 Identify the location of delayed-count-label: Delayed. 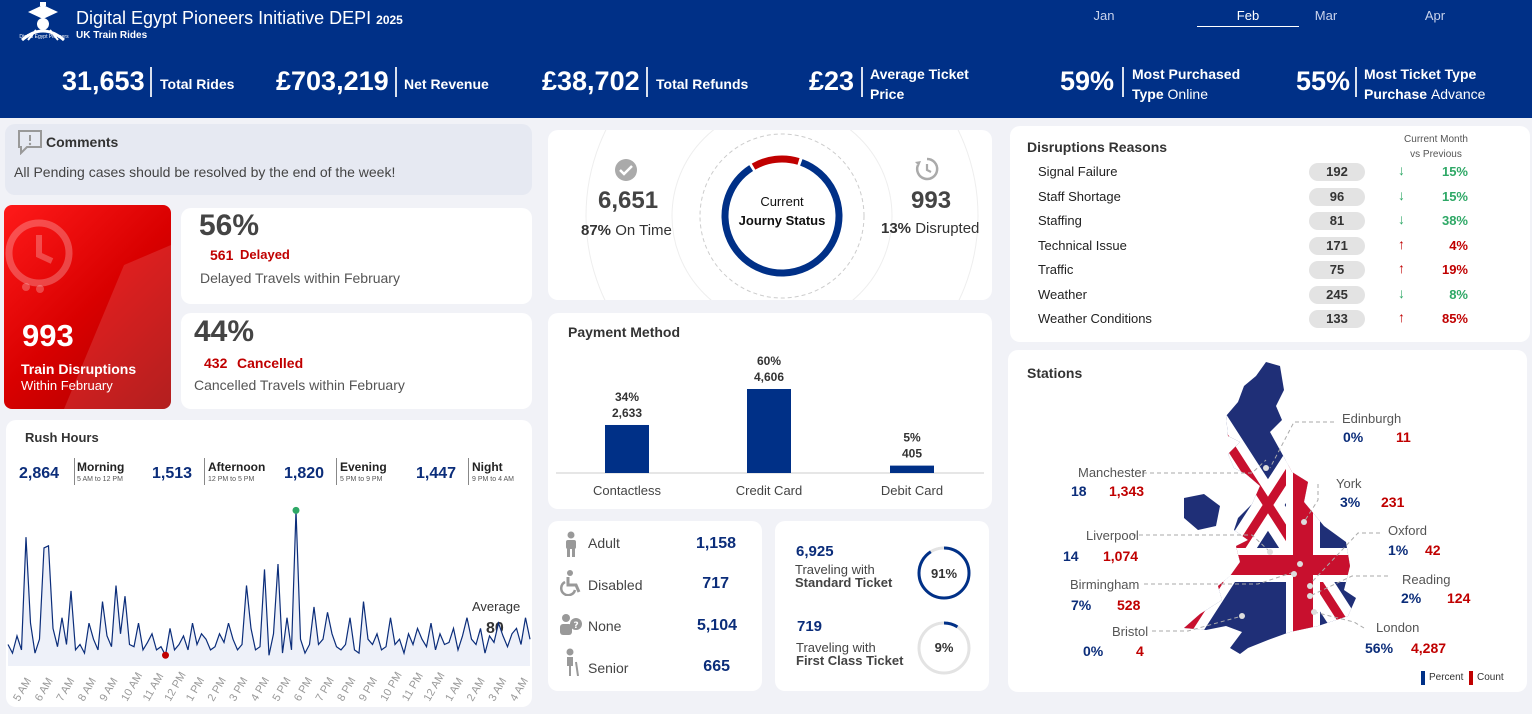
(265, 254).